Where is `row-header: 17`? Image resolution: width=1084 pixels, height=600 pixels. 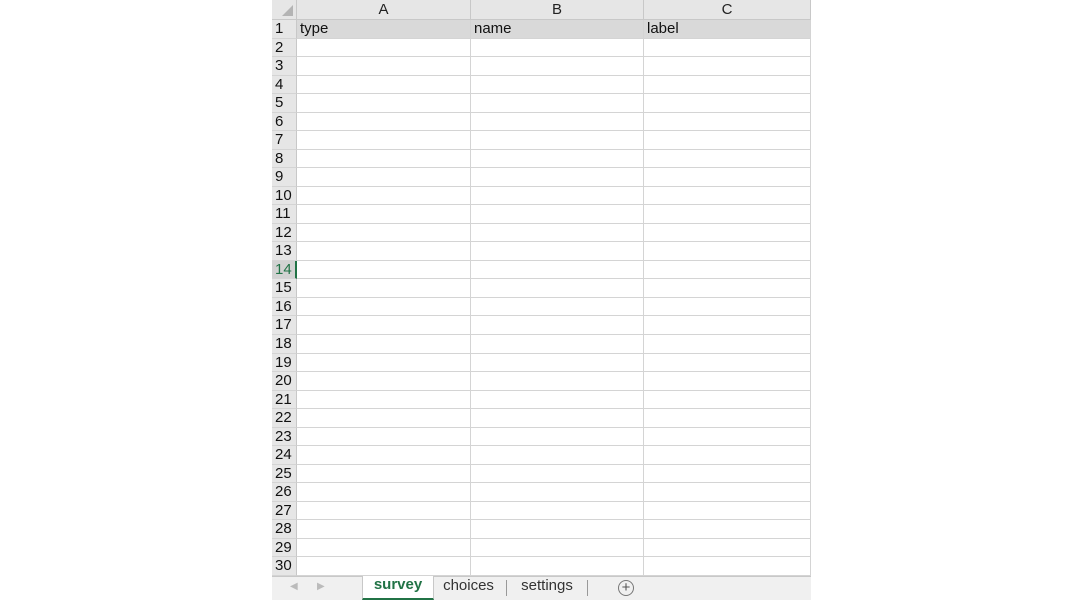
row-header: 17 is located at coordinates (284, 325).